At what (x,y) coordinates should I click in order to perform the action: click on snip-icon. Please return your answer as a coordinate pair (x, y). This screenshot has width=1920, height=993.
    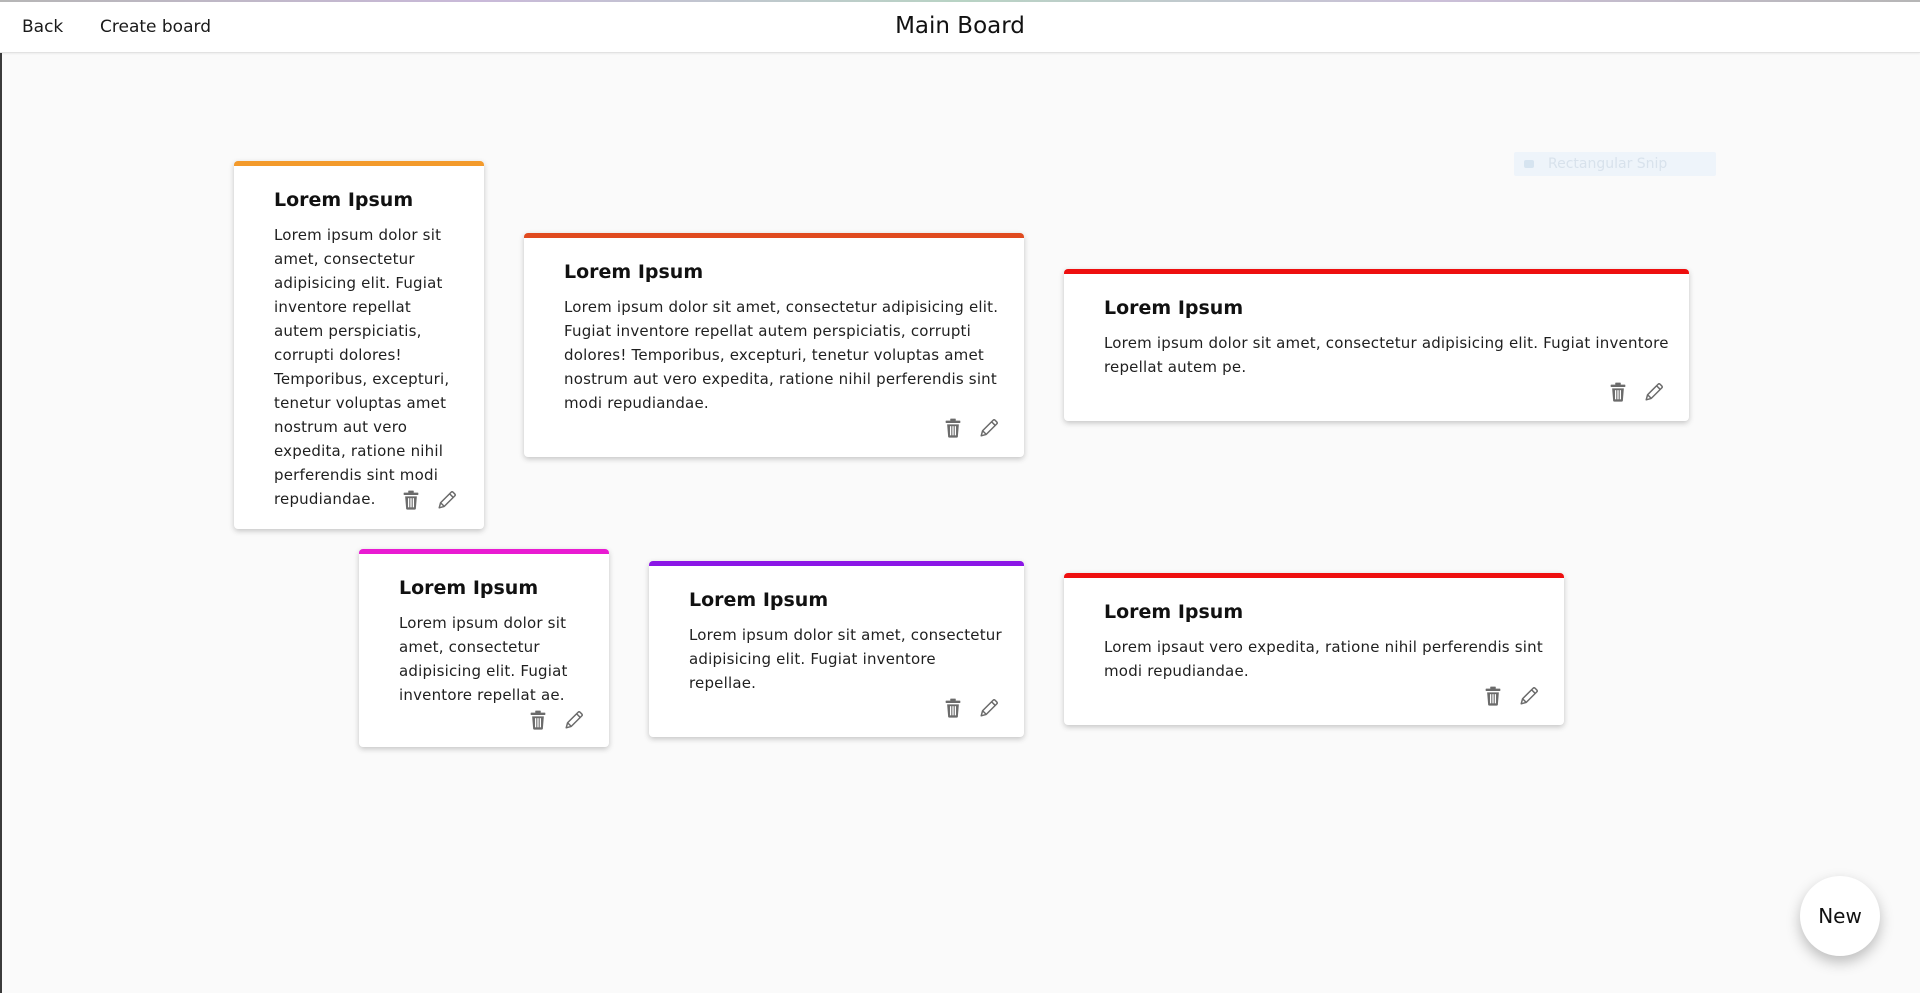
    Looking at the image, I should click on (1529, 164).